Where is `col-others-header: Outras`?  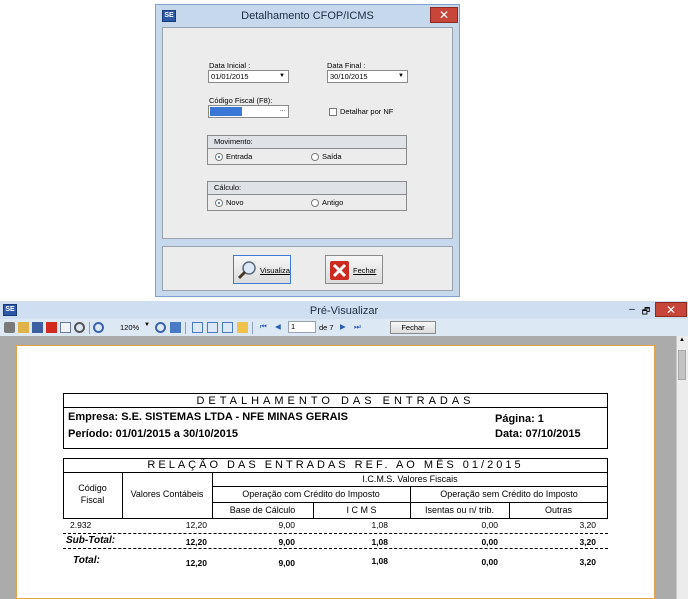 col-others-header: Outras is located at coordinates (558, 510).